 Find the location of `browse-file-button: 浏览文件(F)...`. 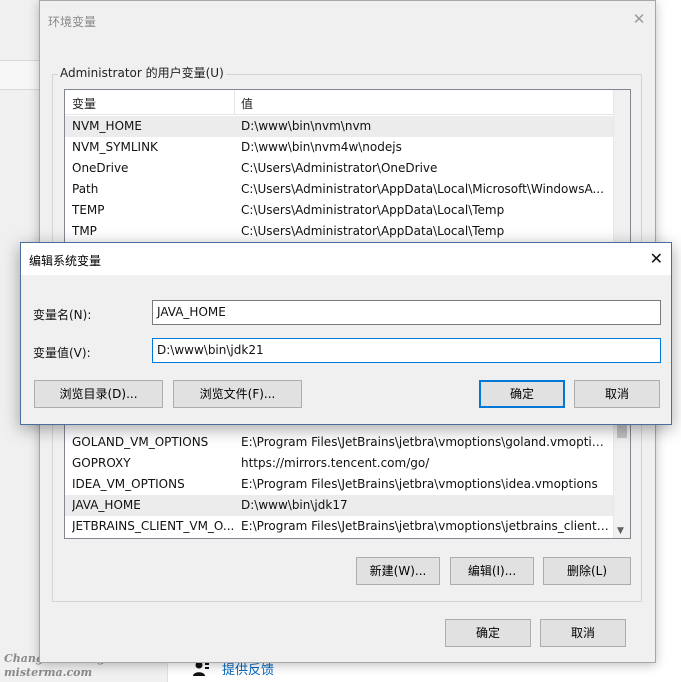

browse-file-button: 浏览文件(F)... is located at coordinates (237, 394).